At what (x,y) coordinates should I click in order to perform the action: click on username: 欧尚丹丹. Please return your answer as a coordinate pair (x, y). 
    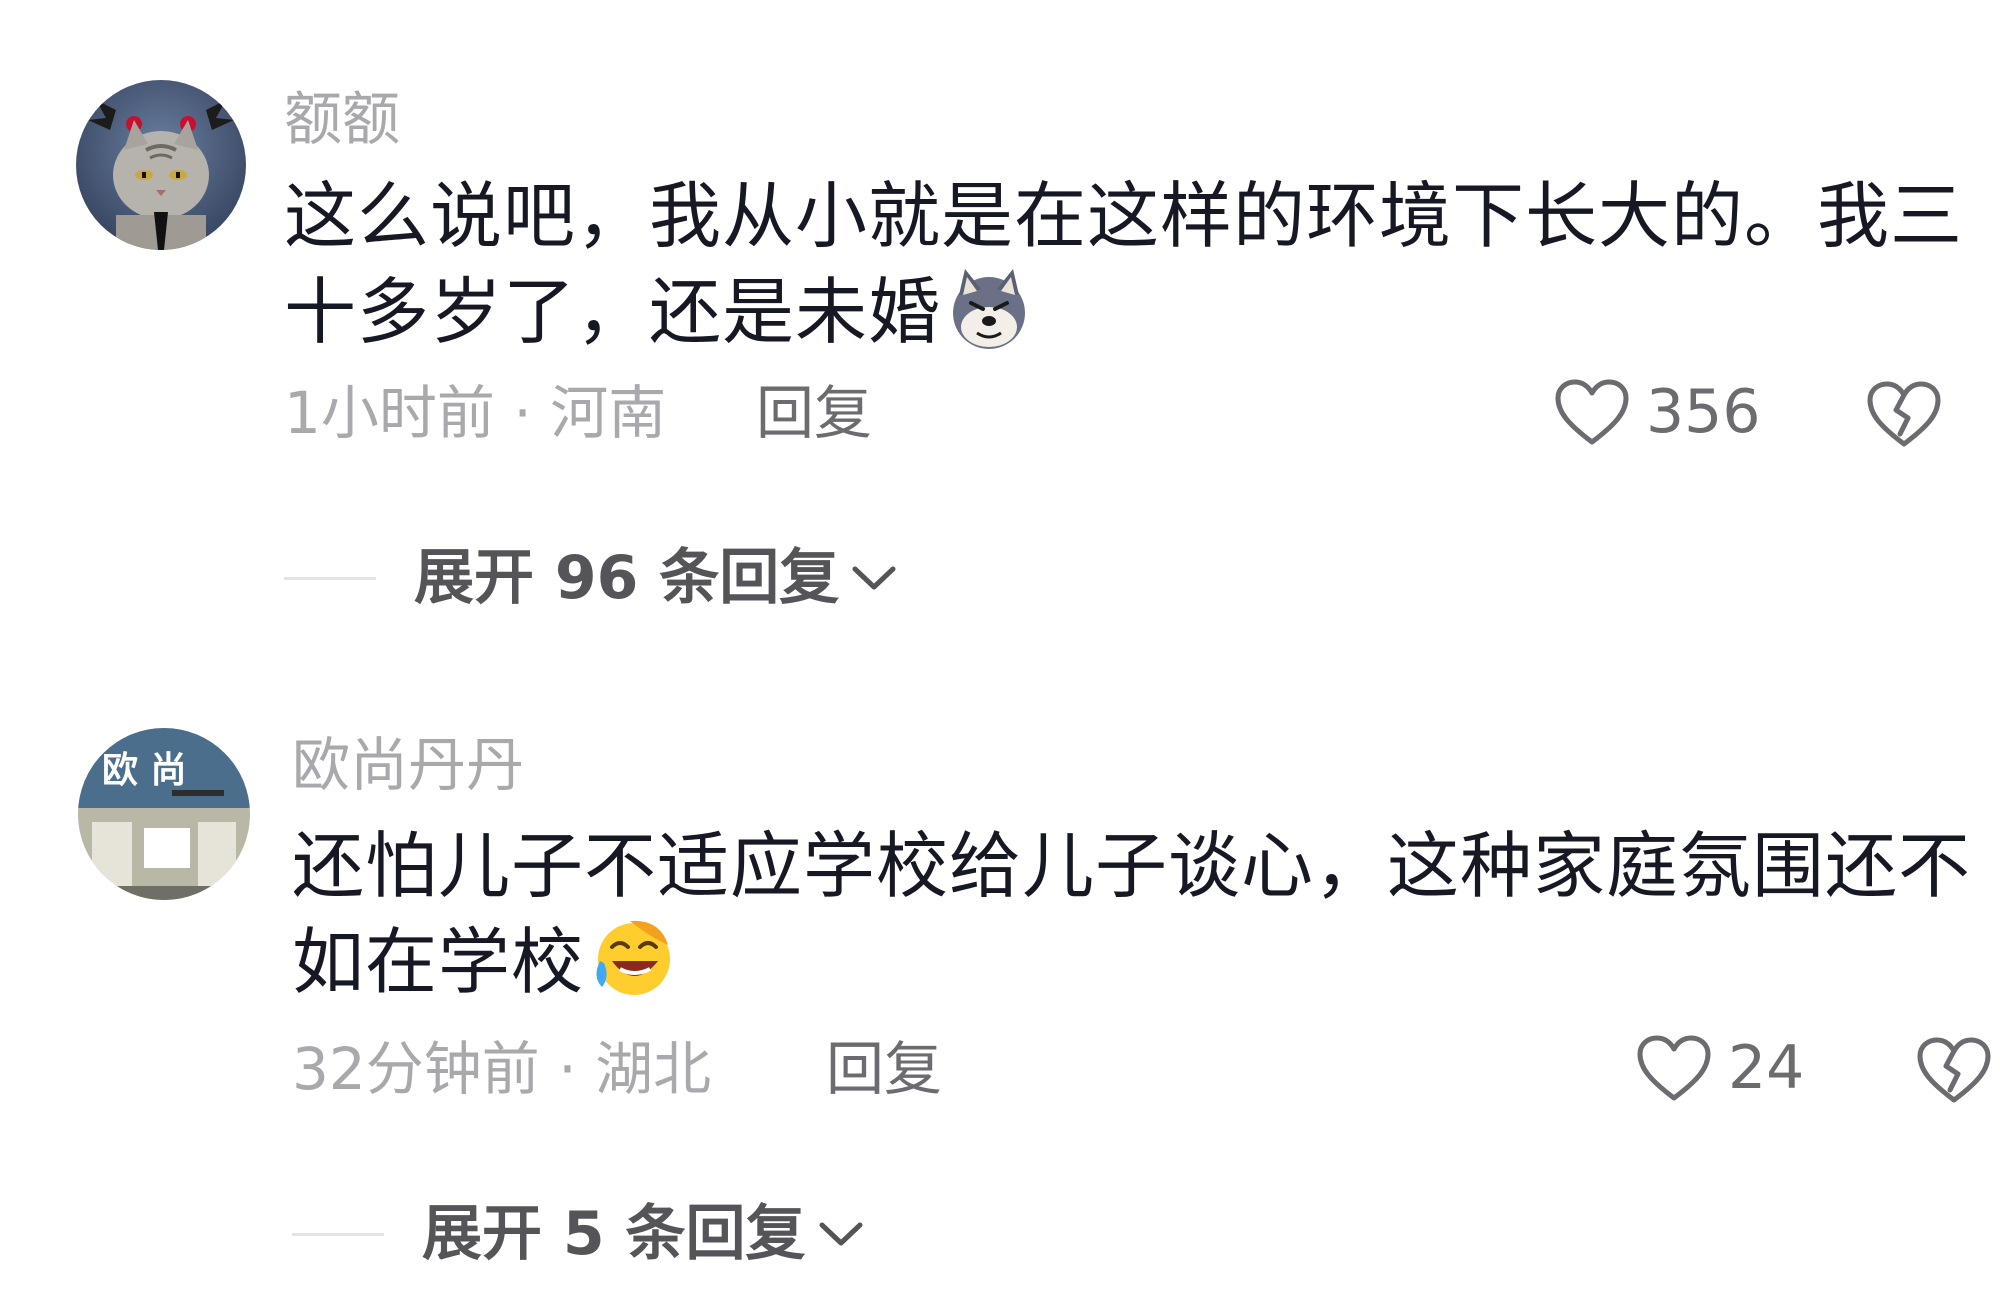
    Looking at the image, I should click on (408, 765).